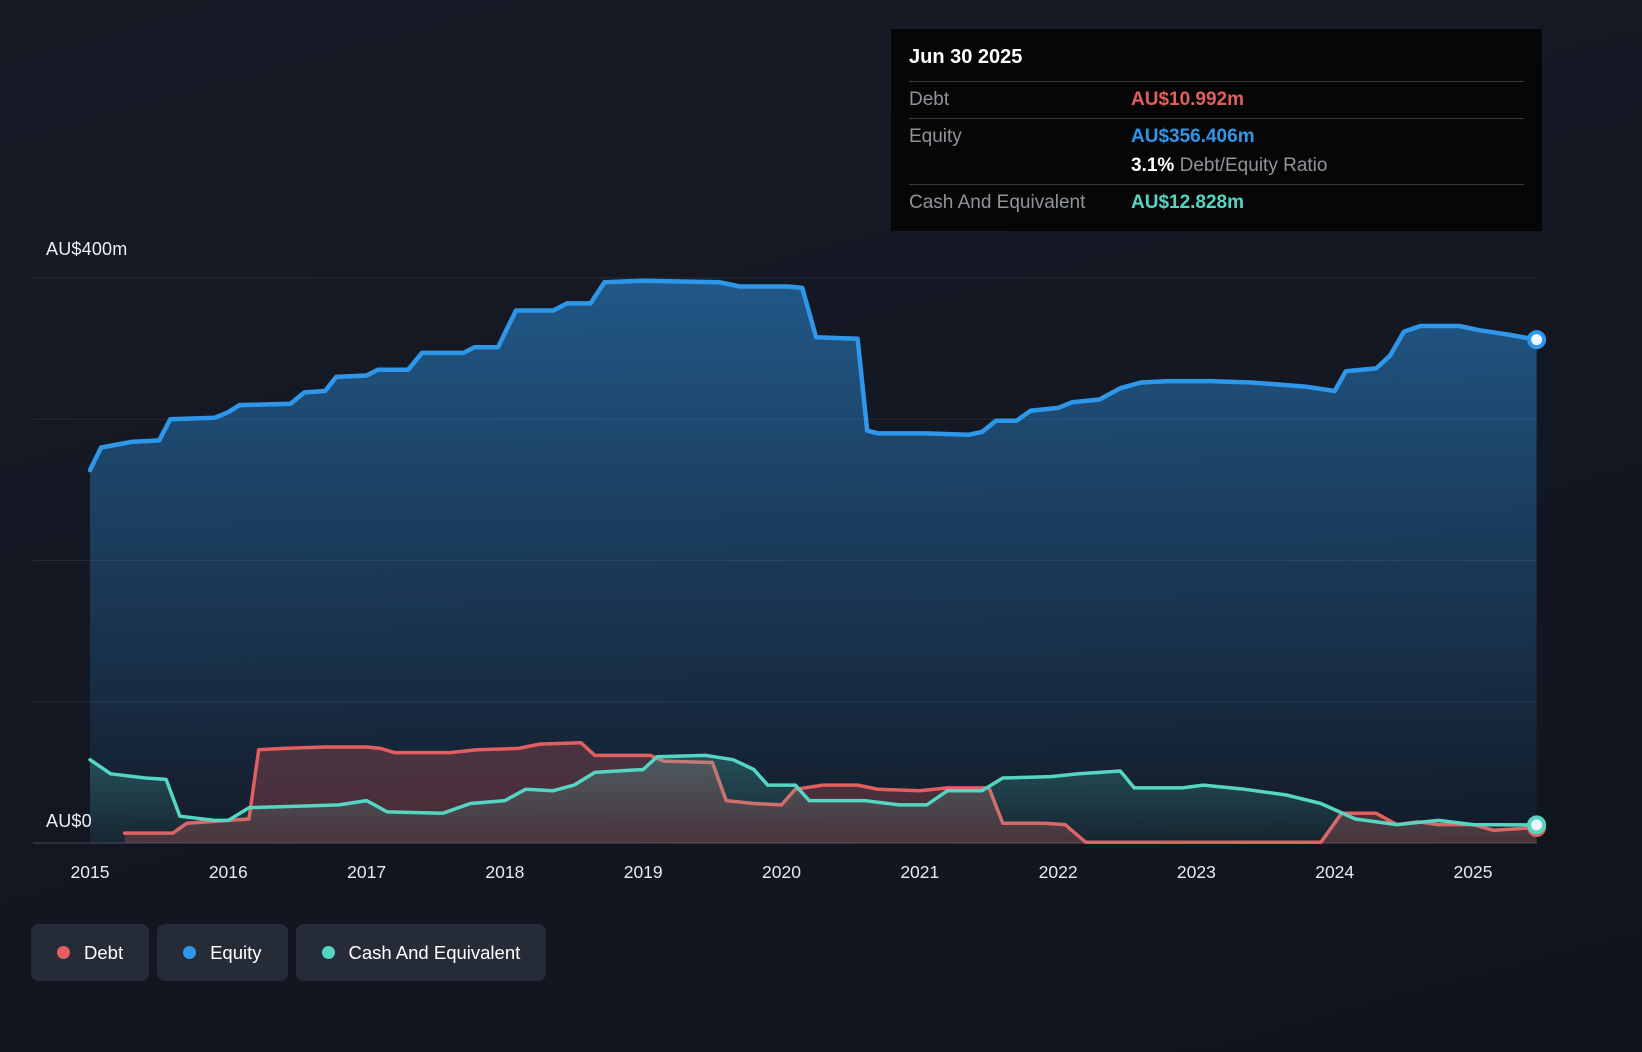  What do you see at coordinates (935, 136) in the screenshot?
I see `tooltip-equity-label: Equity` at bounding box center [935, 136].